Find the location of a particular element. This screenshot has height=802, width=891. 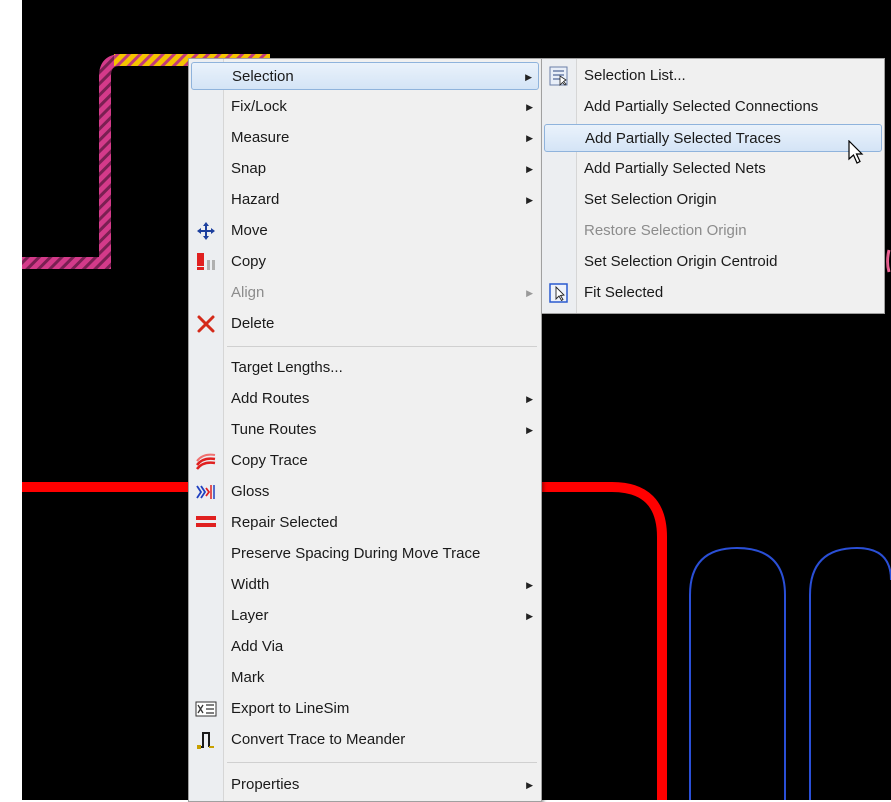

copy-icon is located at coordinates (206, 261).